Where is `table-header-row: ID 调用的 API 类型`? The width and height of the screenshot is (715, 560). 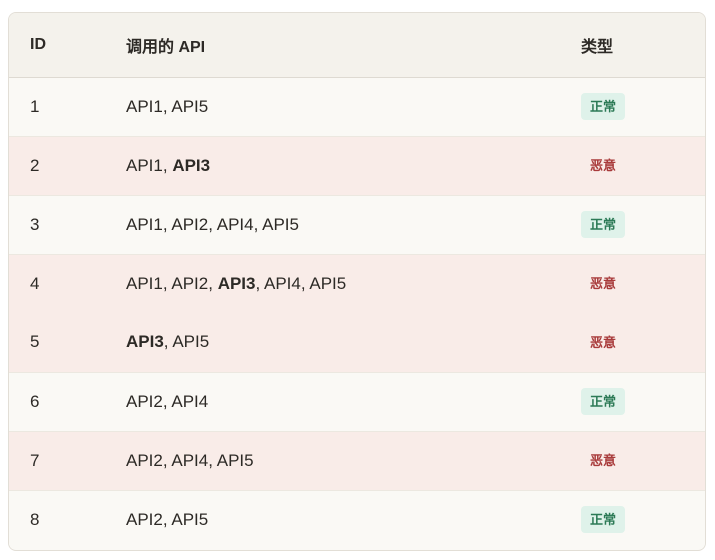 table-header-row: ID 调用的 API 类型 is located at coordinates (357, 45).